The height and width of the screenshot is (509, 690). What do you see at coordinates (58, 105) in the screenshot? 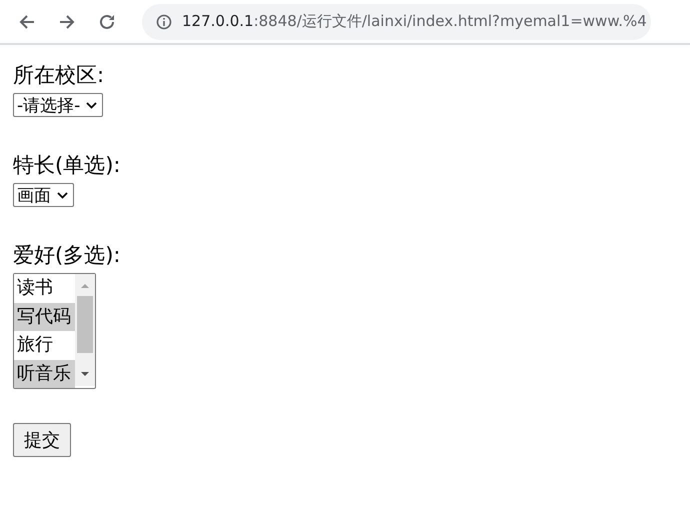
I see `dropdown: -请选择-` at bounding box center [58, 105].